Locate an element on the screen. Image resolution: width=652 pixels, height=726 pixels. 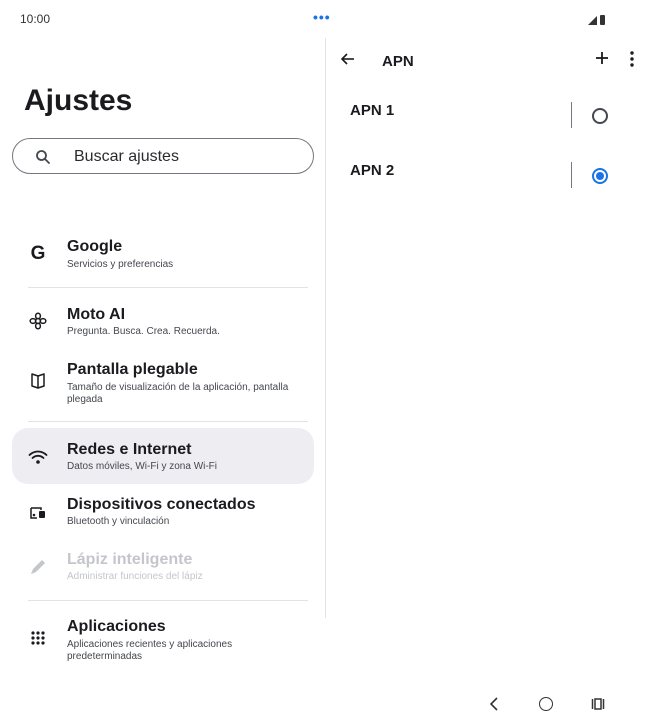
status-time: 10:00 is located at coordinates (35, 19).